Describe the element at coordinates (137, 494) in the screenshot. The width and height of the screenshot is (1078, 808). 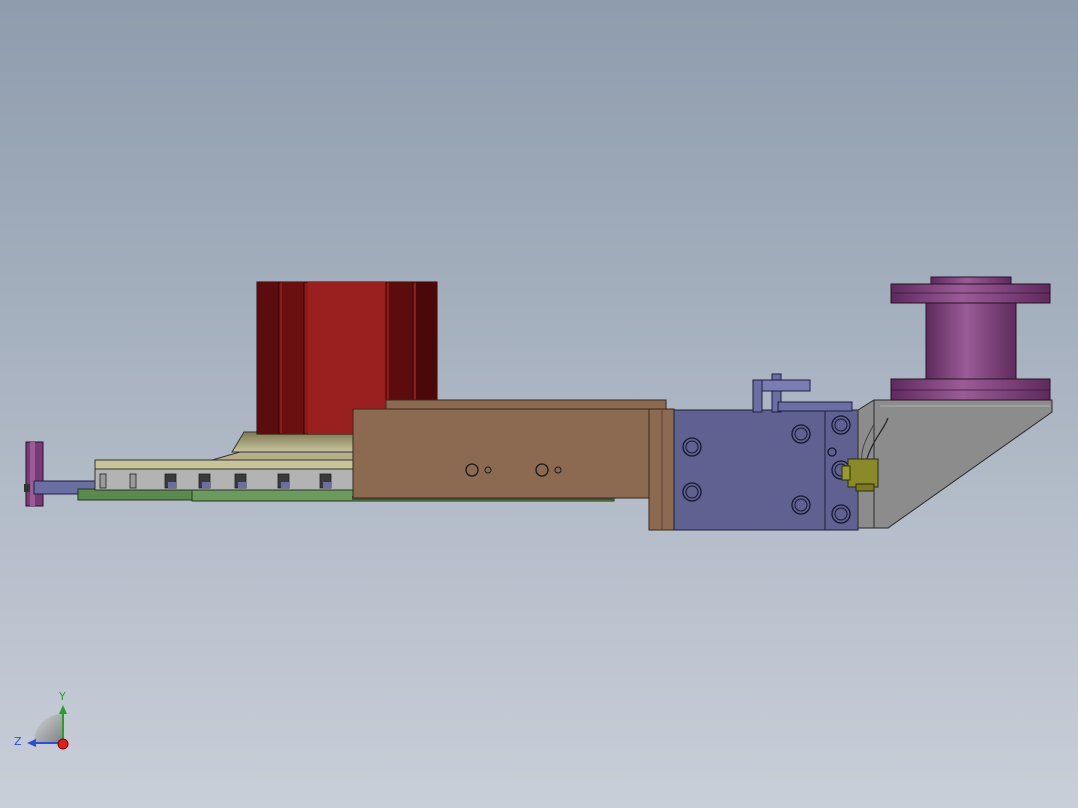
I see `green-plate-left` at that location.